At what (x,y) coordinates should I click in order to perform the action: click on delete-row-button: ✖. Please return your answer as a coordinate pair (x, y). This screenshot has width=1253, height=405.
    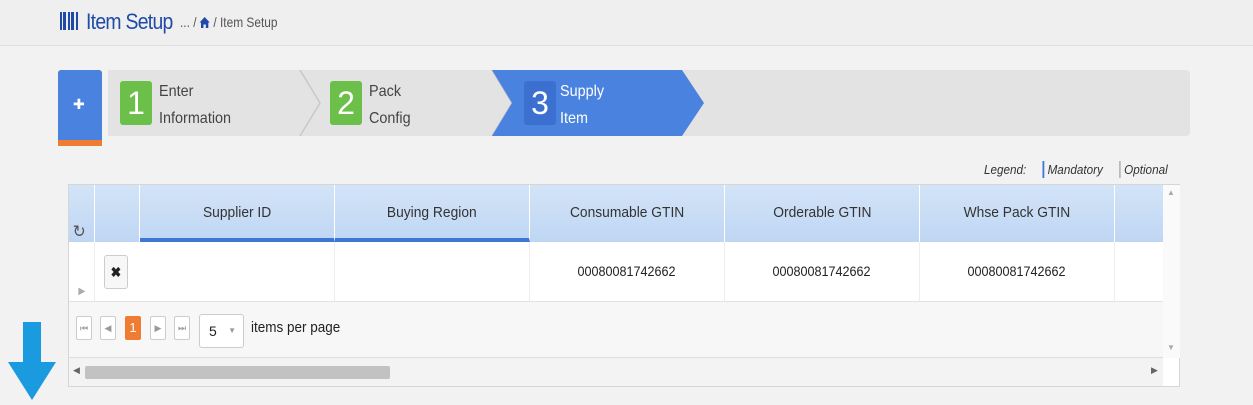
    Looking at the image, I should click on (116, 272).